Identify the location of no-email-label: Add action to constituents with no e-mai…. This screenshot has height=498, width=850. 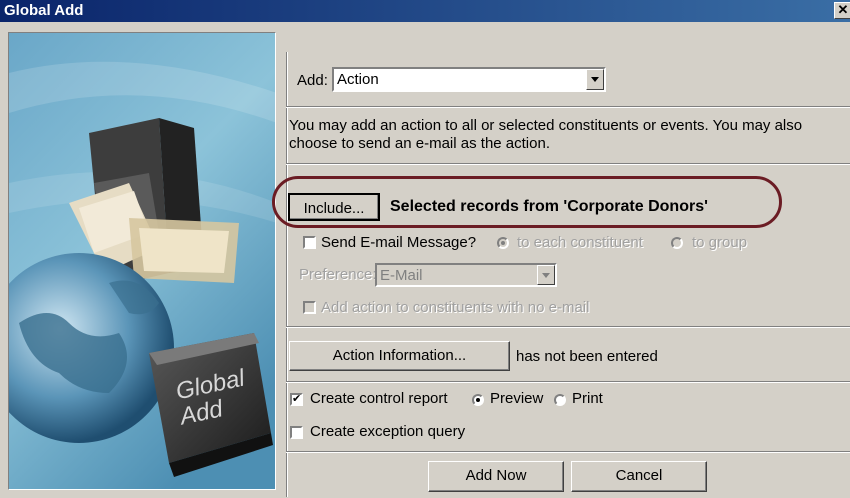
(455, 307).